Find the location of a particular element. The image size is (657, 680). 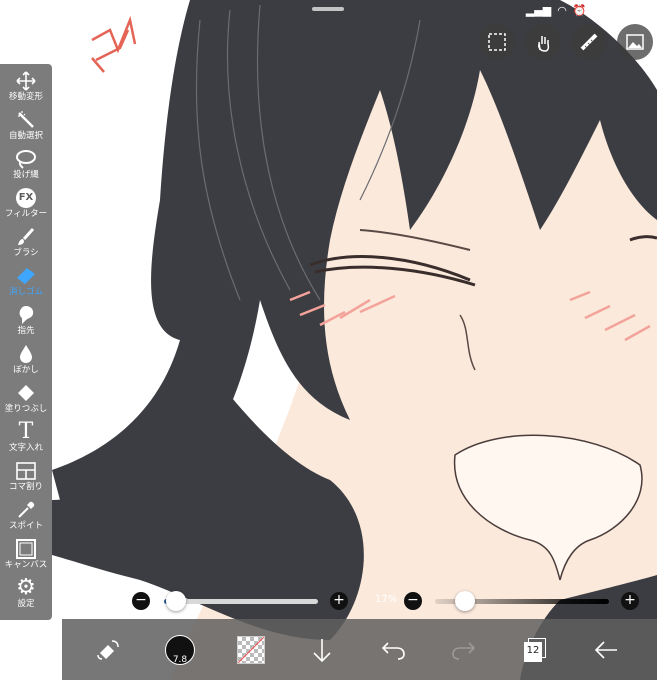

fill-bucket-icon is located at coordinates (26, 393).